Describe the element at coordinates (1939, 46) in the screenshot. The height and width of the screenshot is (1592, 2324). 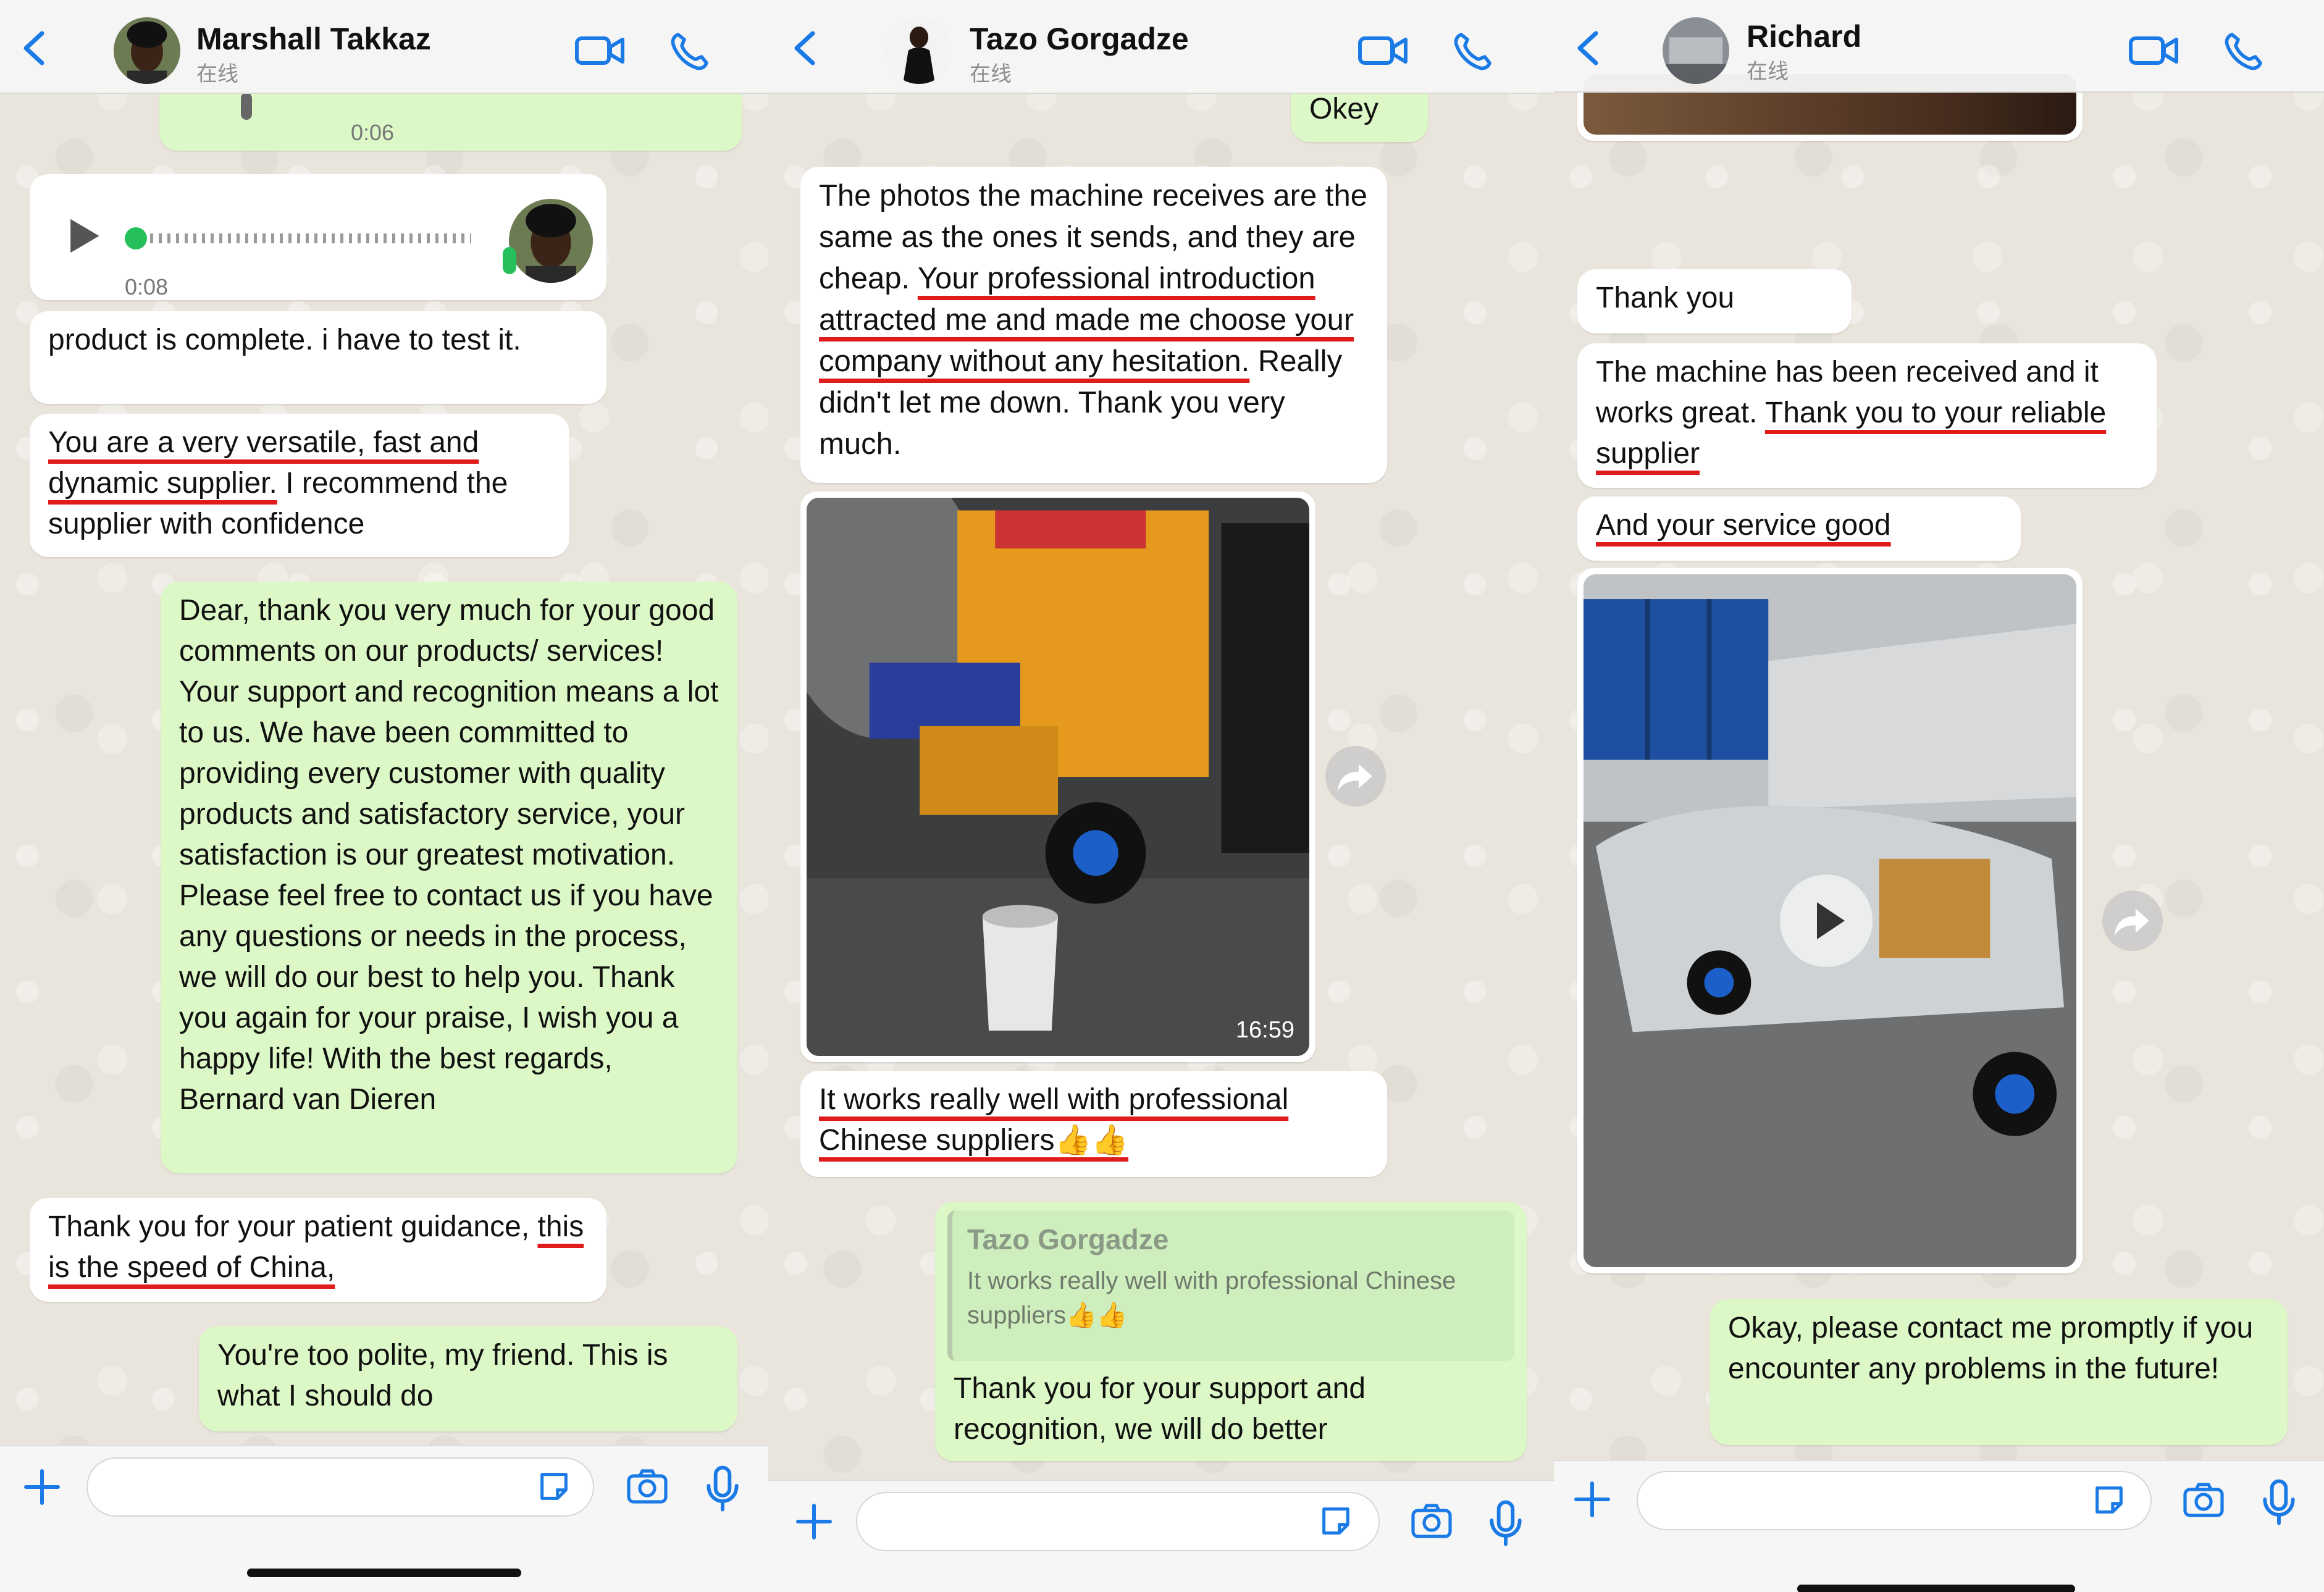
I see `chat-header: Richard 在线` at that location.